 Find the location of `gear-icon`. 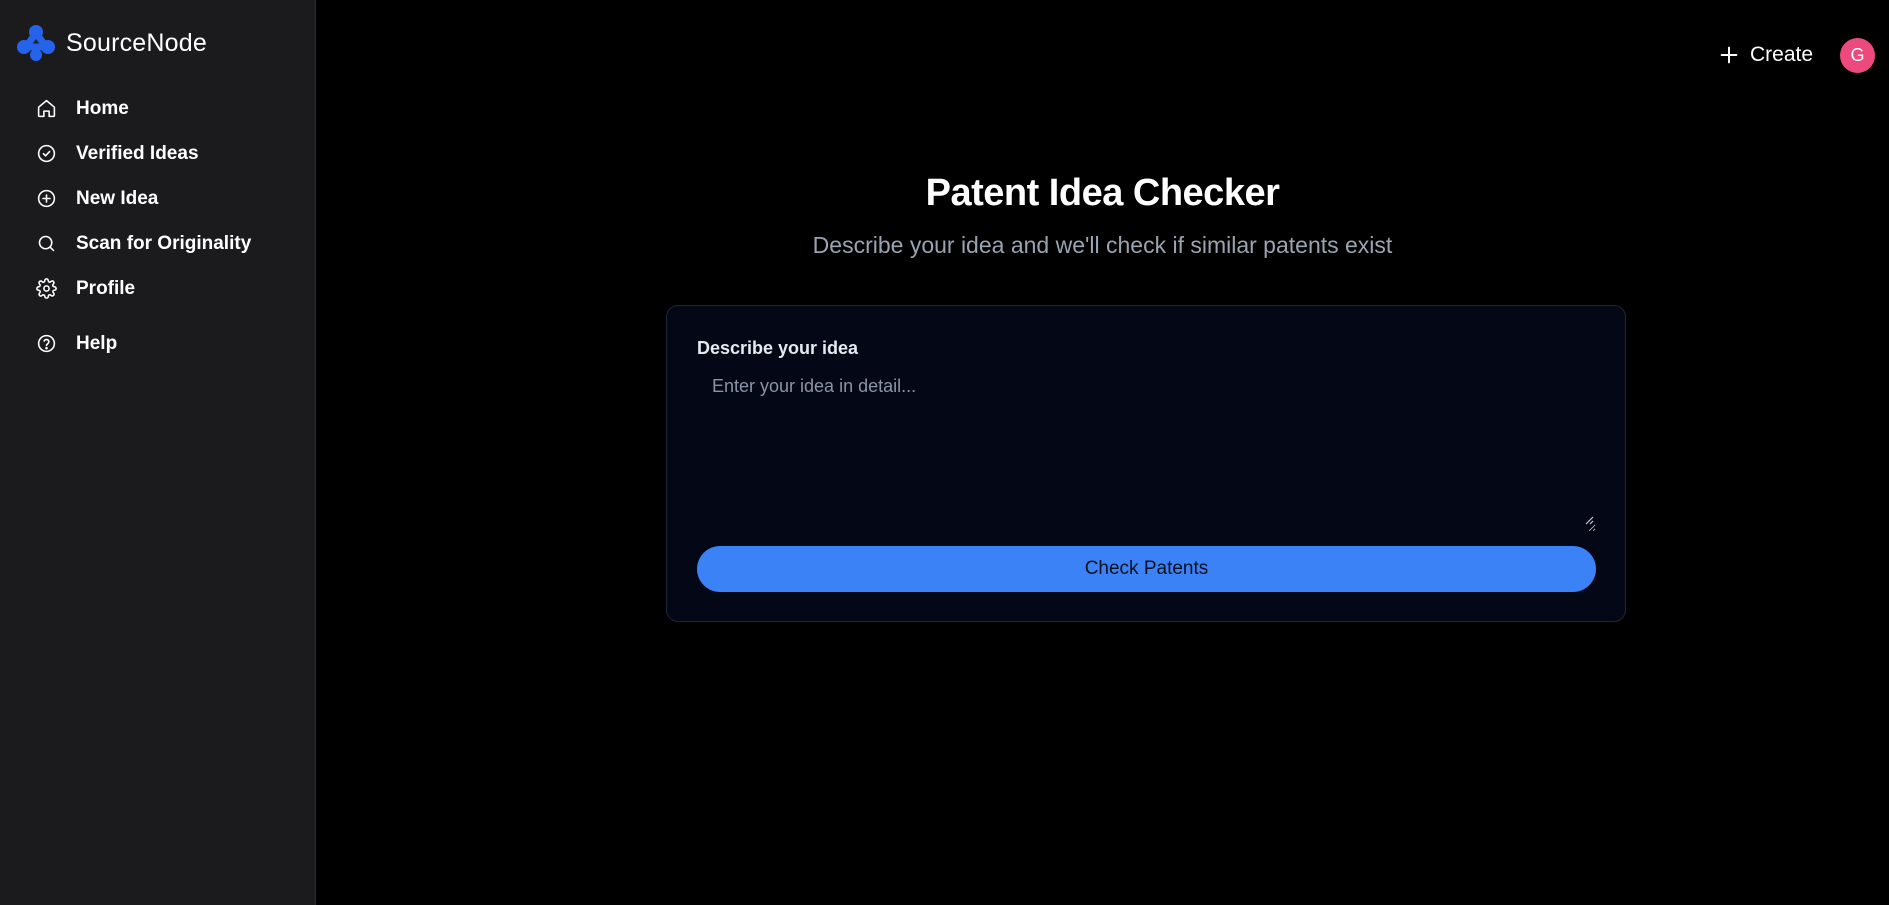

gear-icon is located at coordinates (46, 289).